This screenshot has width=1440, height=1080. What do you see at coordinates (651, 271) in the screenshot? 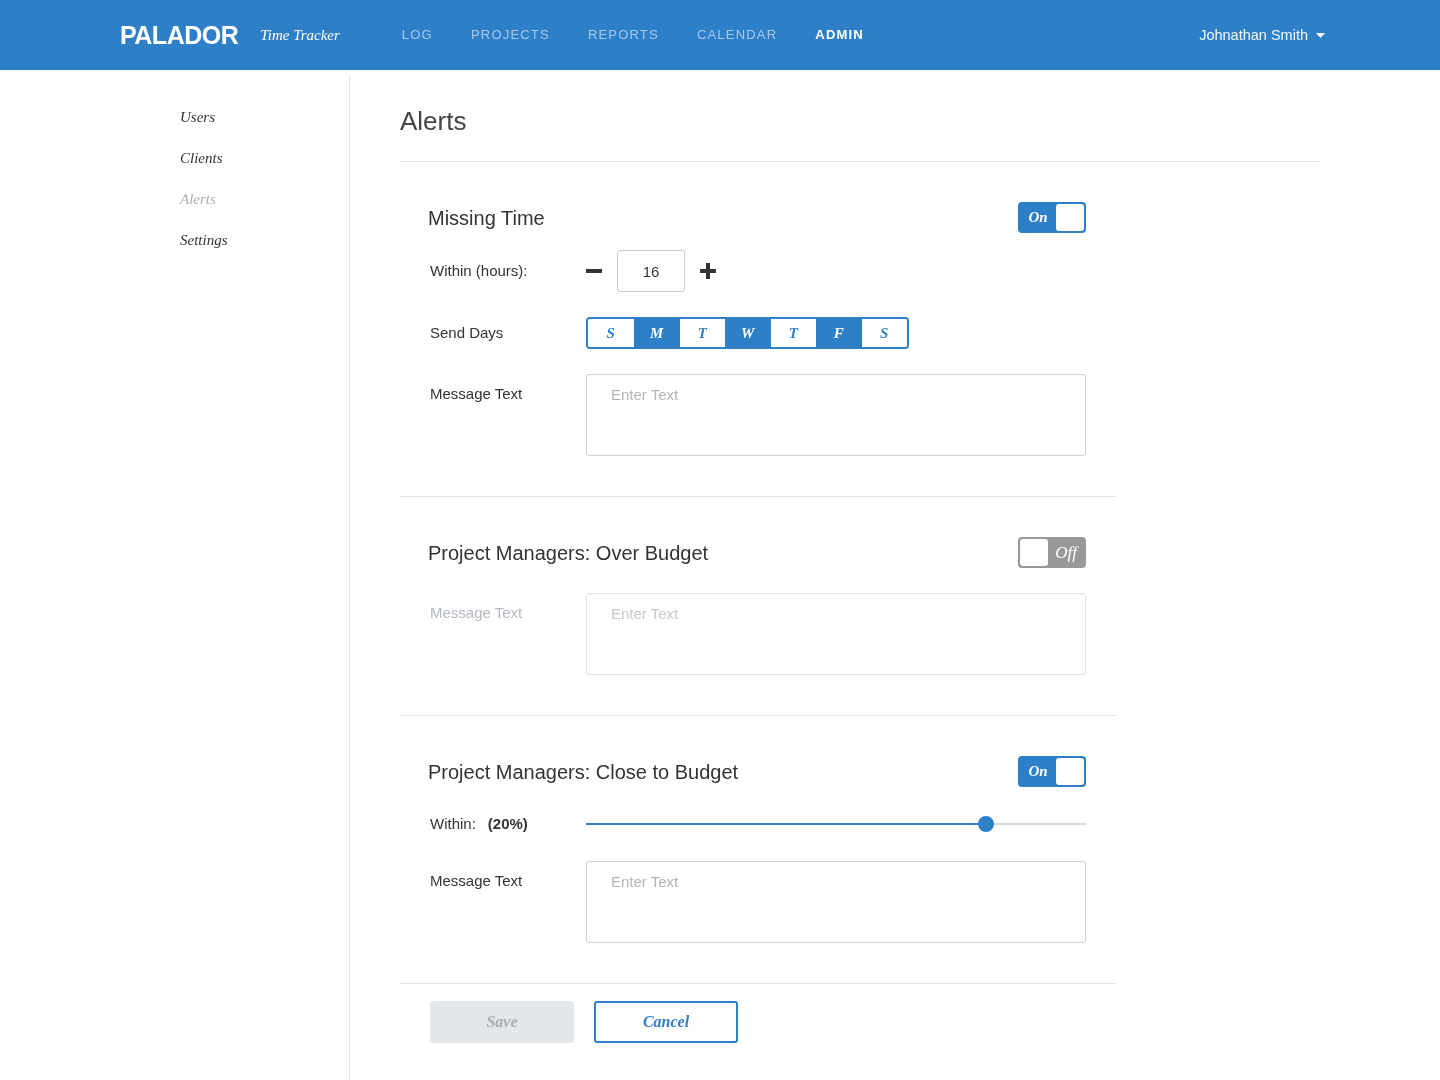
I see `hours-input: 16` at bounding box center [651, 271].